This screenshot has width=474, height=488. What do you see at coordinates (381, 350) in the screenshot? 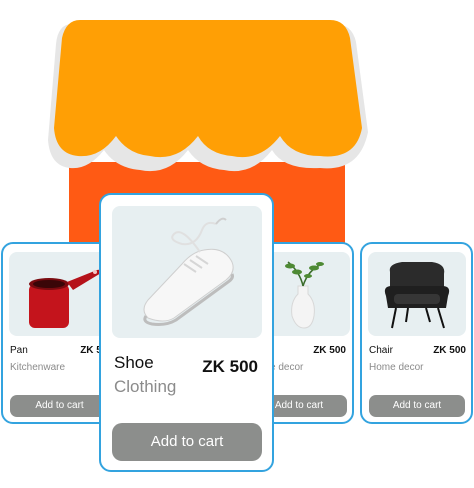
I see `product-name: Chair` at bounding box center [381, 350].